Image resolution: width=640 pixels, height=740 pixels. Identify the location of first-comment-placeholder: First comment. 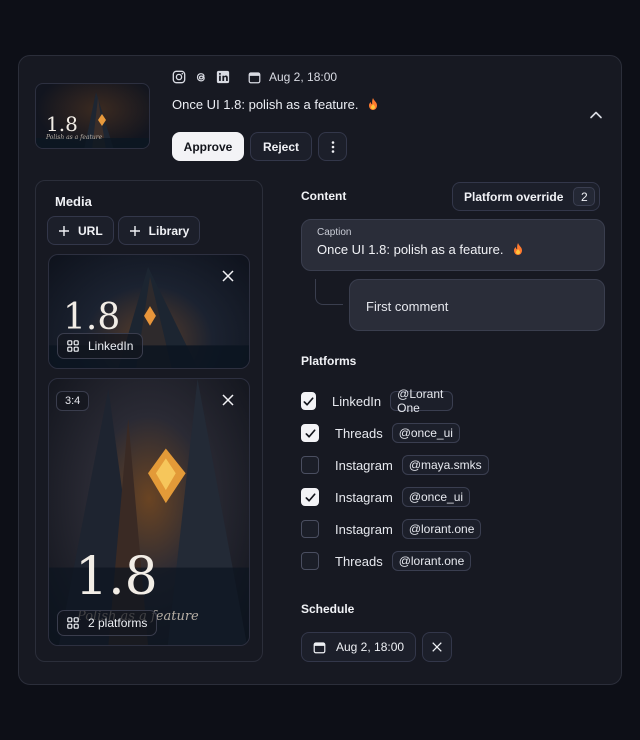
(407, 306).